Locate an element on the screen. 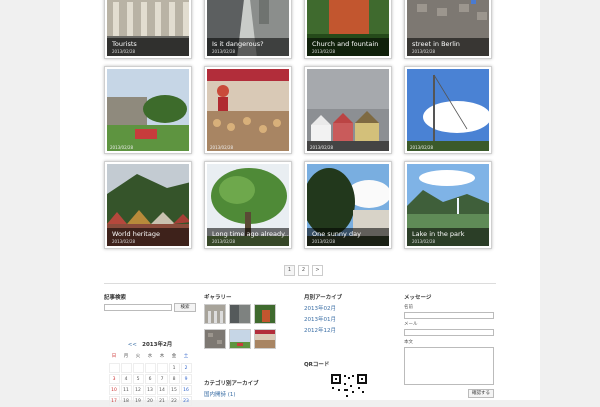  calendar-day: 6 is located at coordinates (150, 379).